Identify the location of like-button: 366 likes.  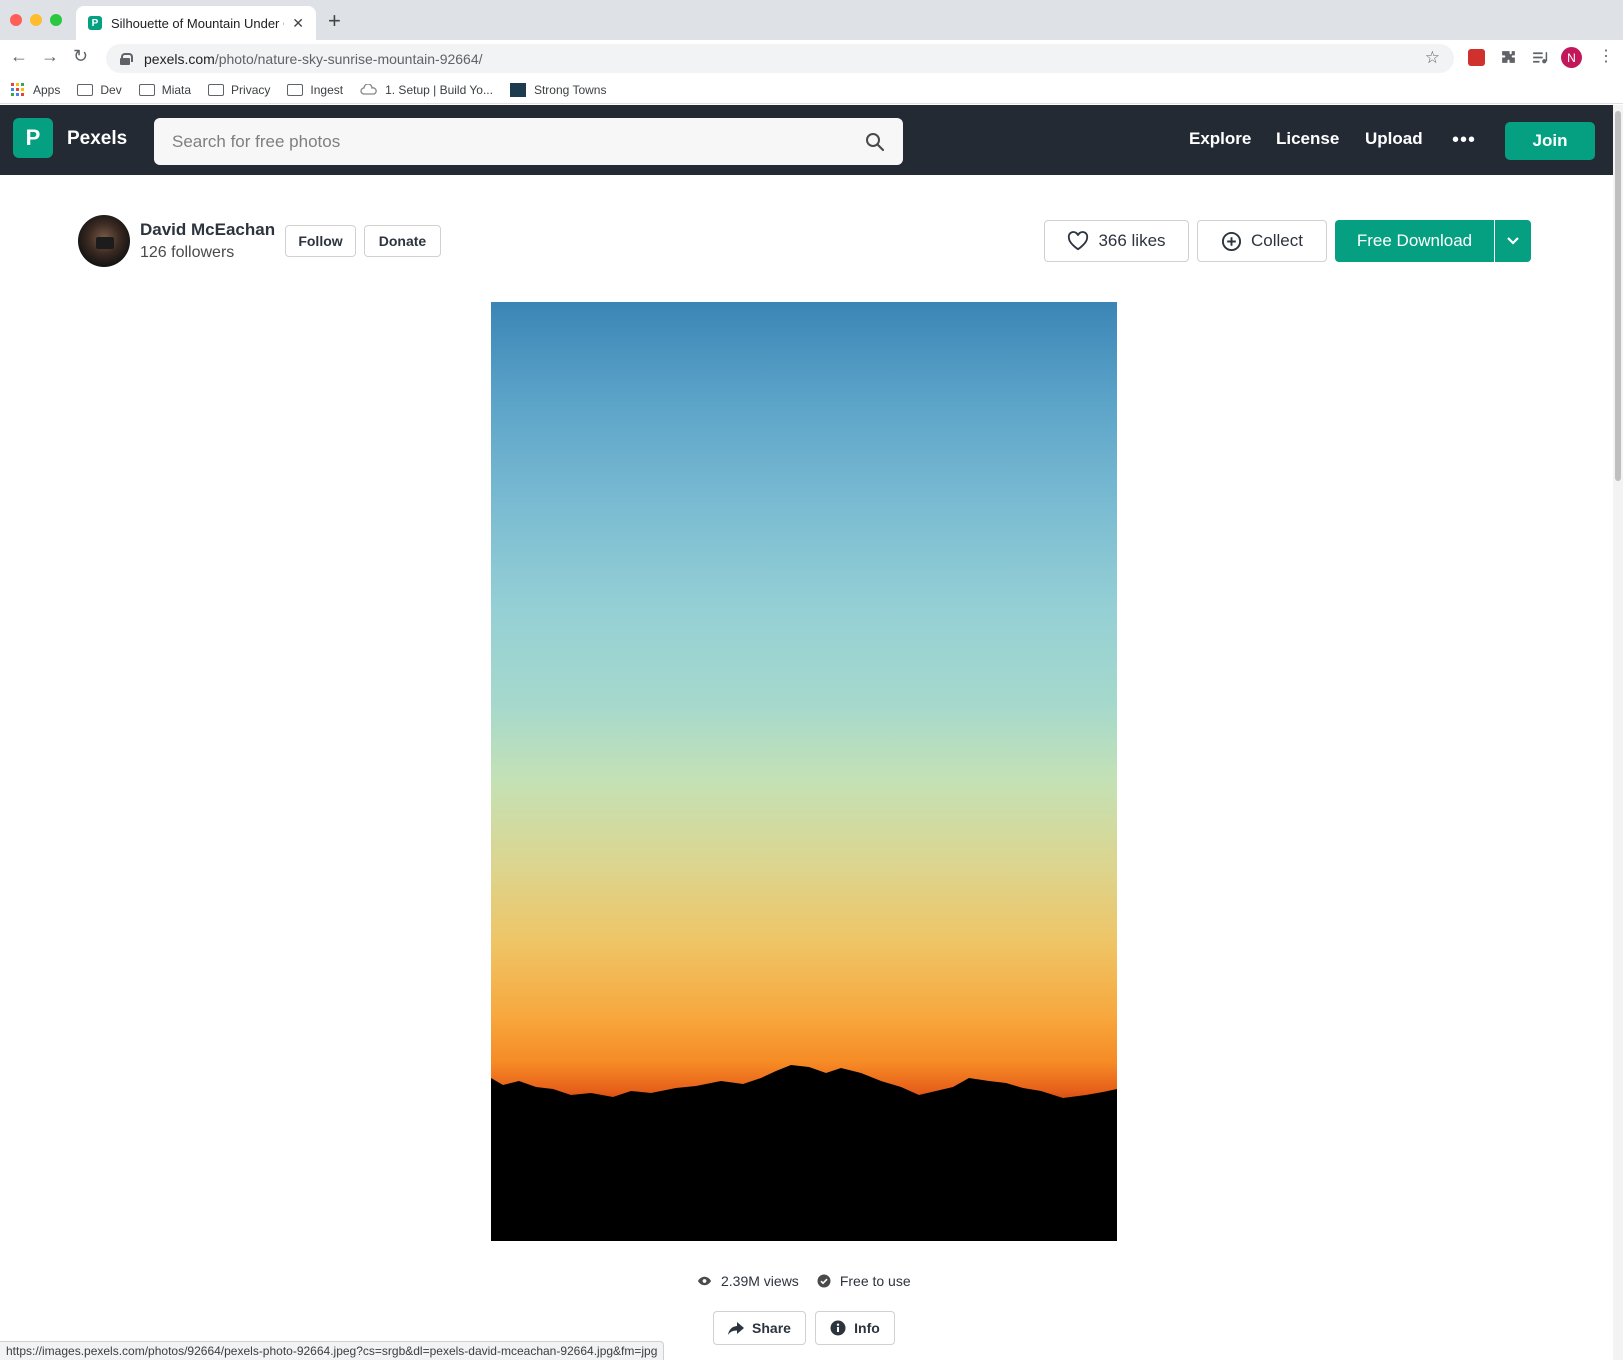
(1116, 241).